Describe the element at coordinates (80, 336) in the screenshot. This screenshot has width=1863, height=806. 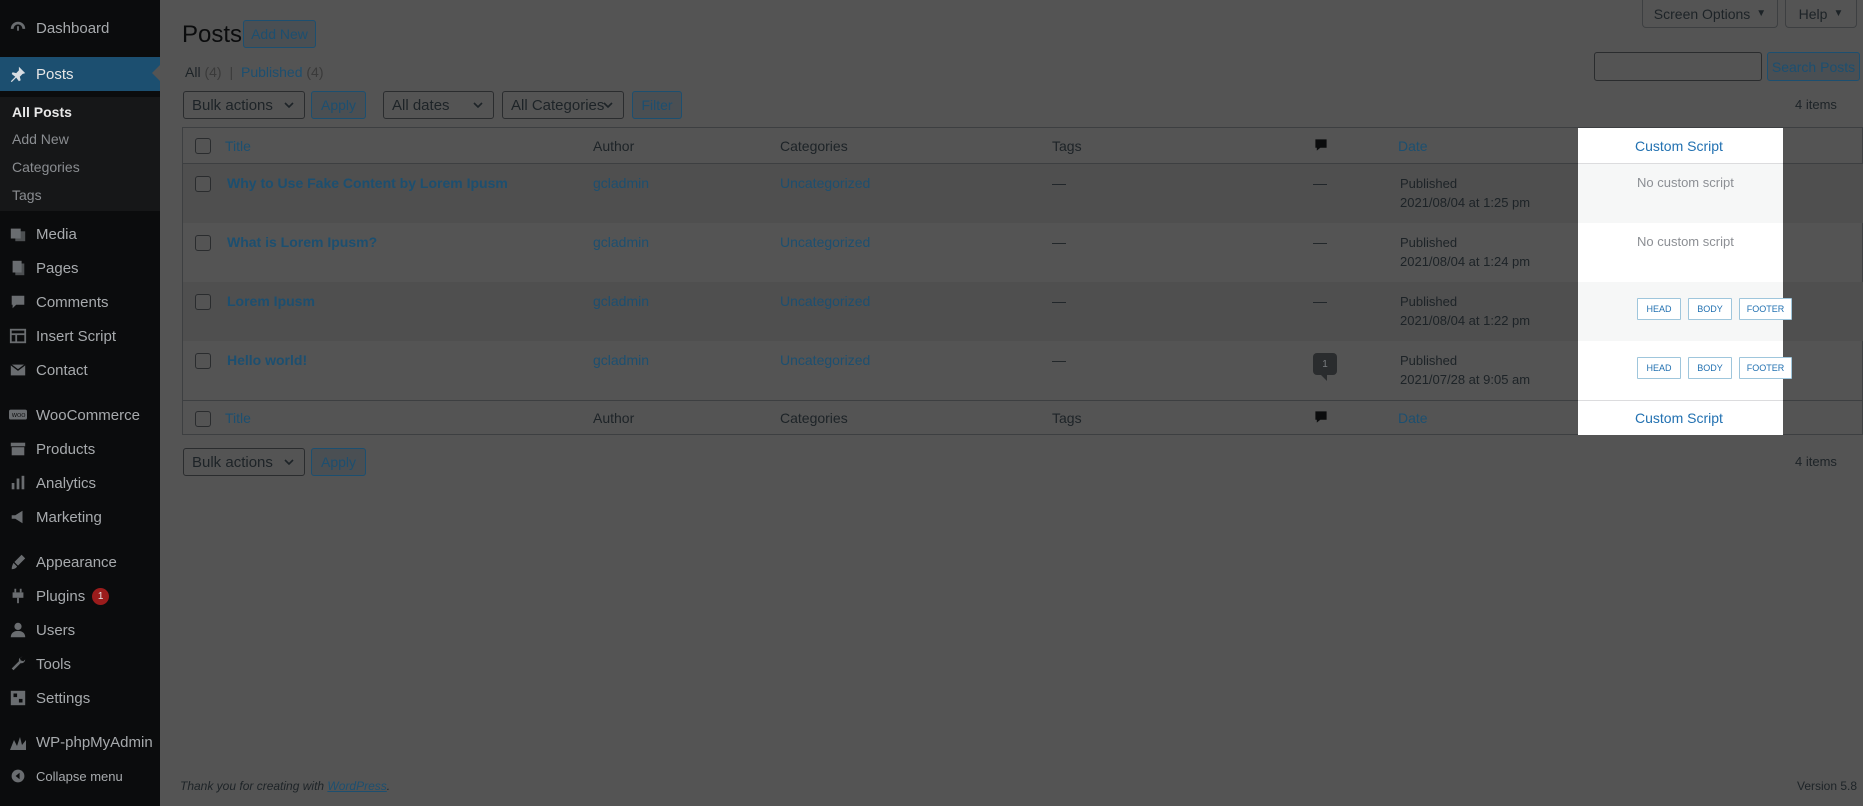
I see `menu-insert-script: Insert Script` at that location.